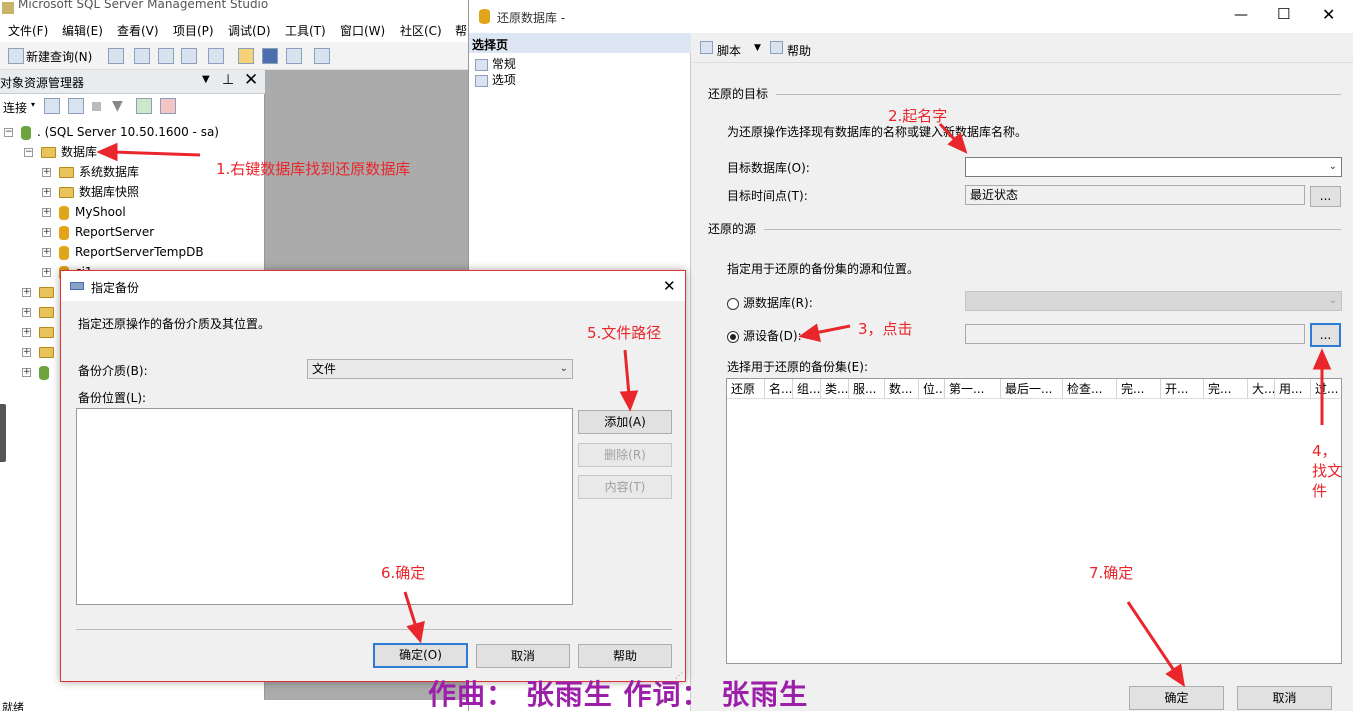  I want to click on annotation-4c: 件, so click(1320, 491).